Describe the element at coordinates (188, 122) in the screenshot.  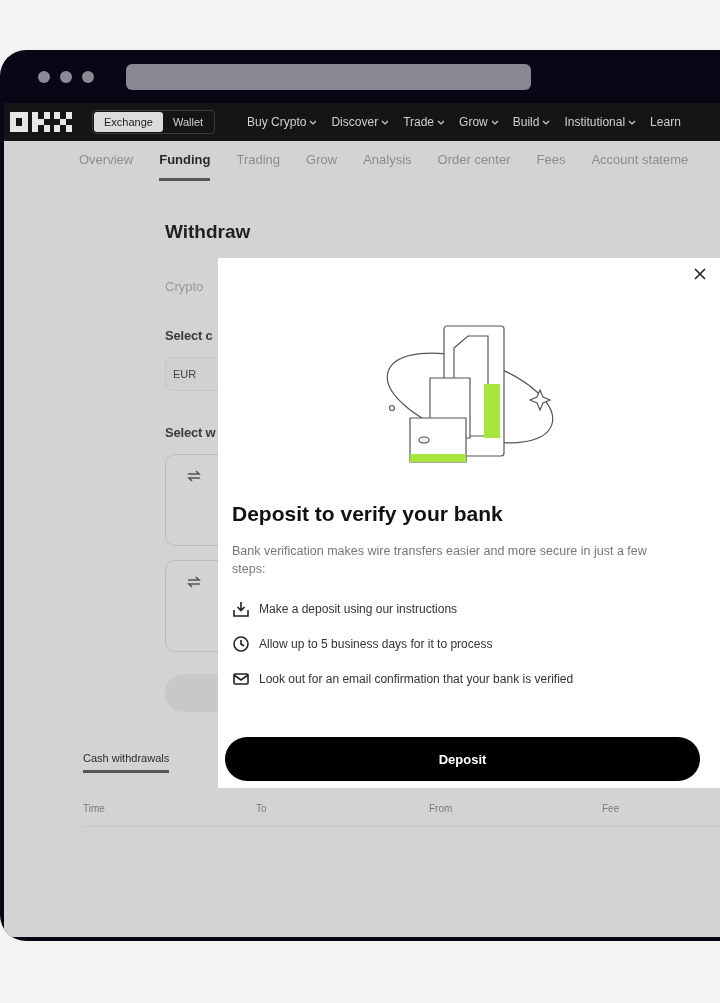
I see `mode-toggle-option: Wallet` at that location.